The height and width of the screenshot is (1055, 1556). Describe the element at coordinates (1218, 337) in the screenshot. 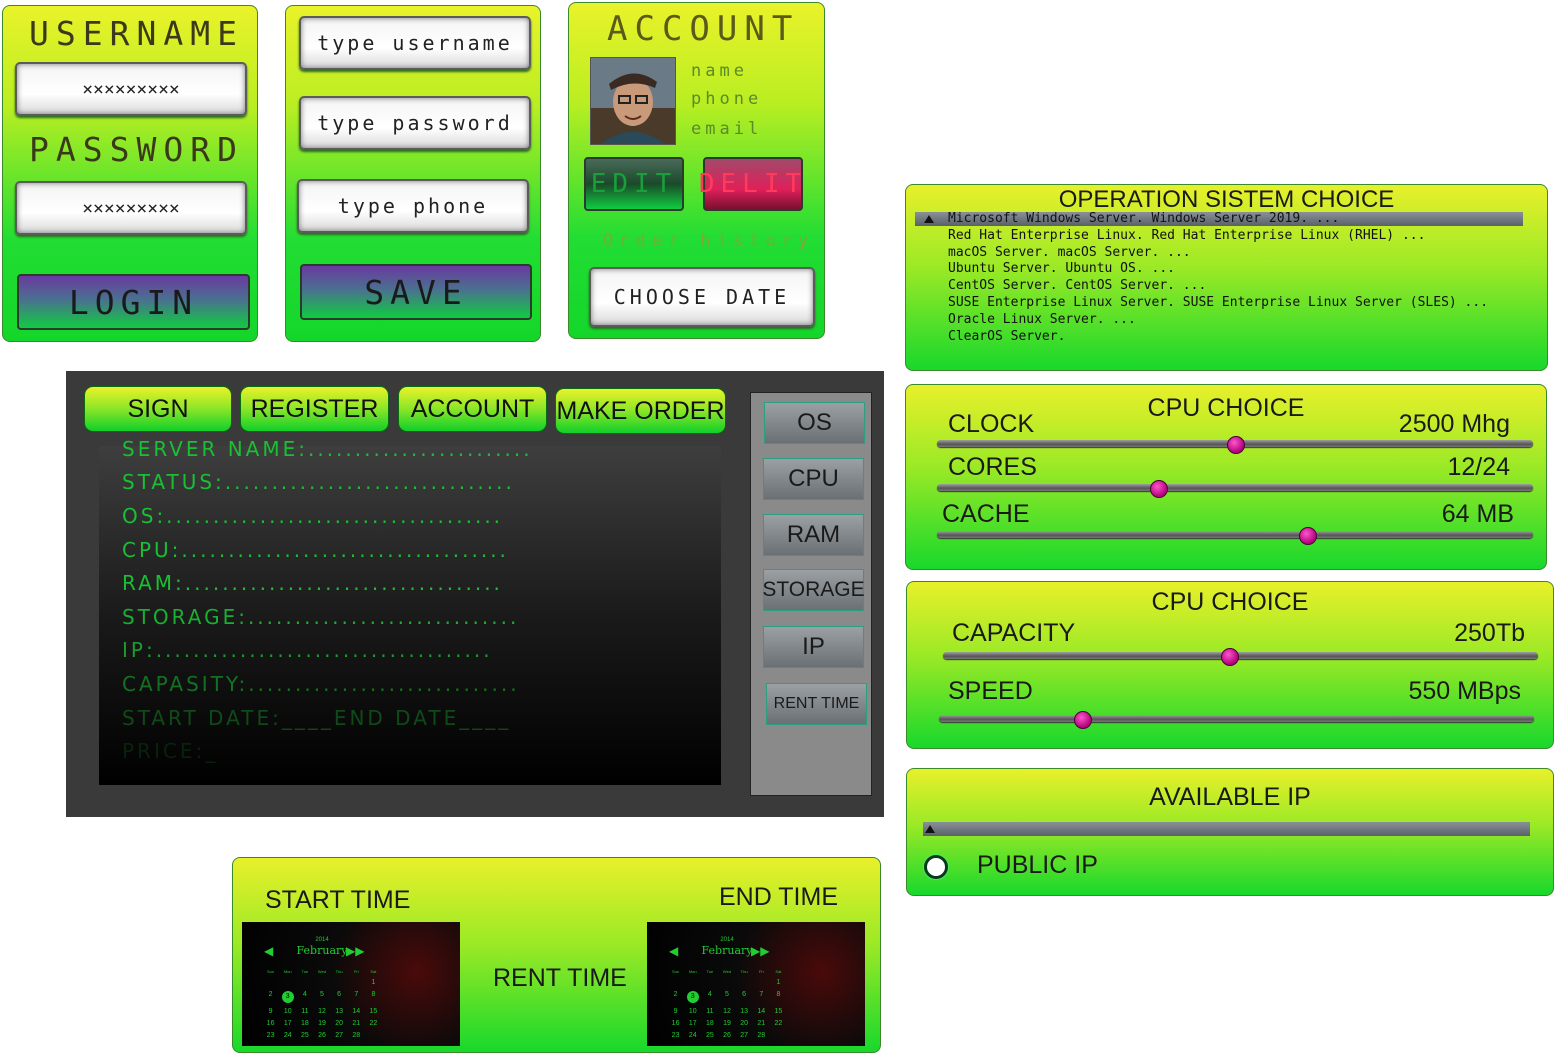

I see `os-item: ClearOS Server.` at that location.